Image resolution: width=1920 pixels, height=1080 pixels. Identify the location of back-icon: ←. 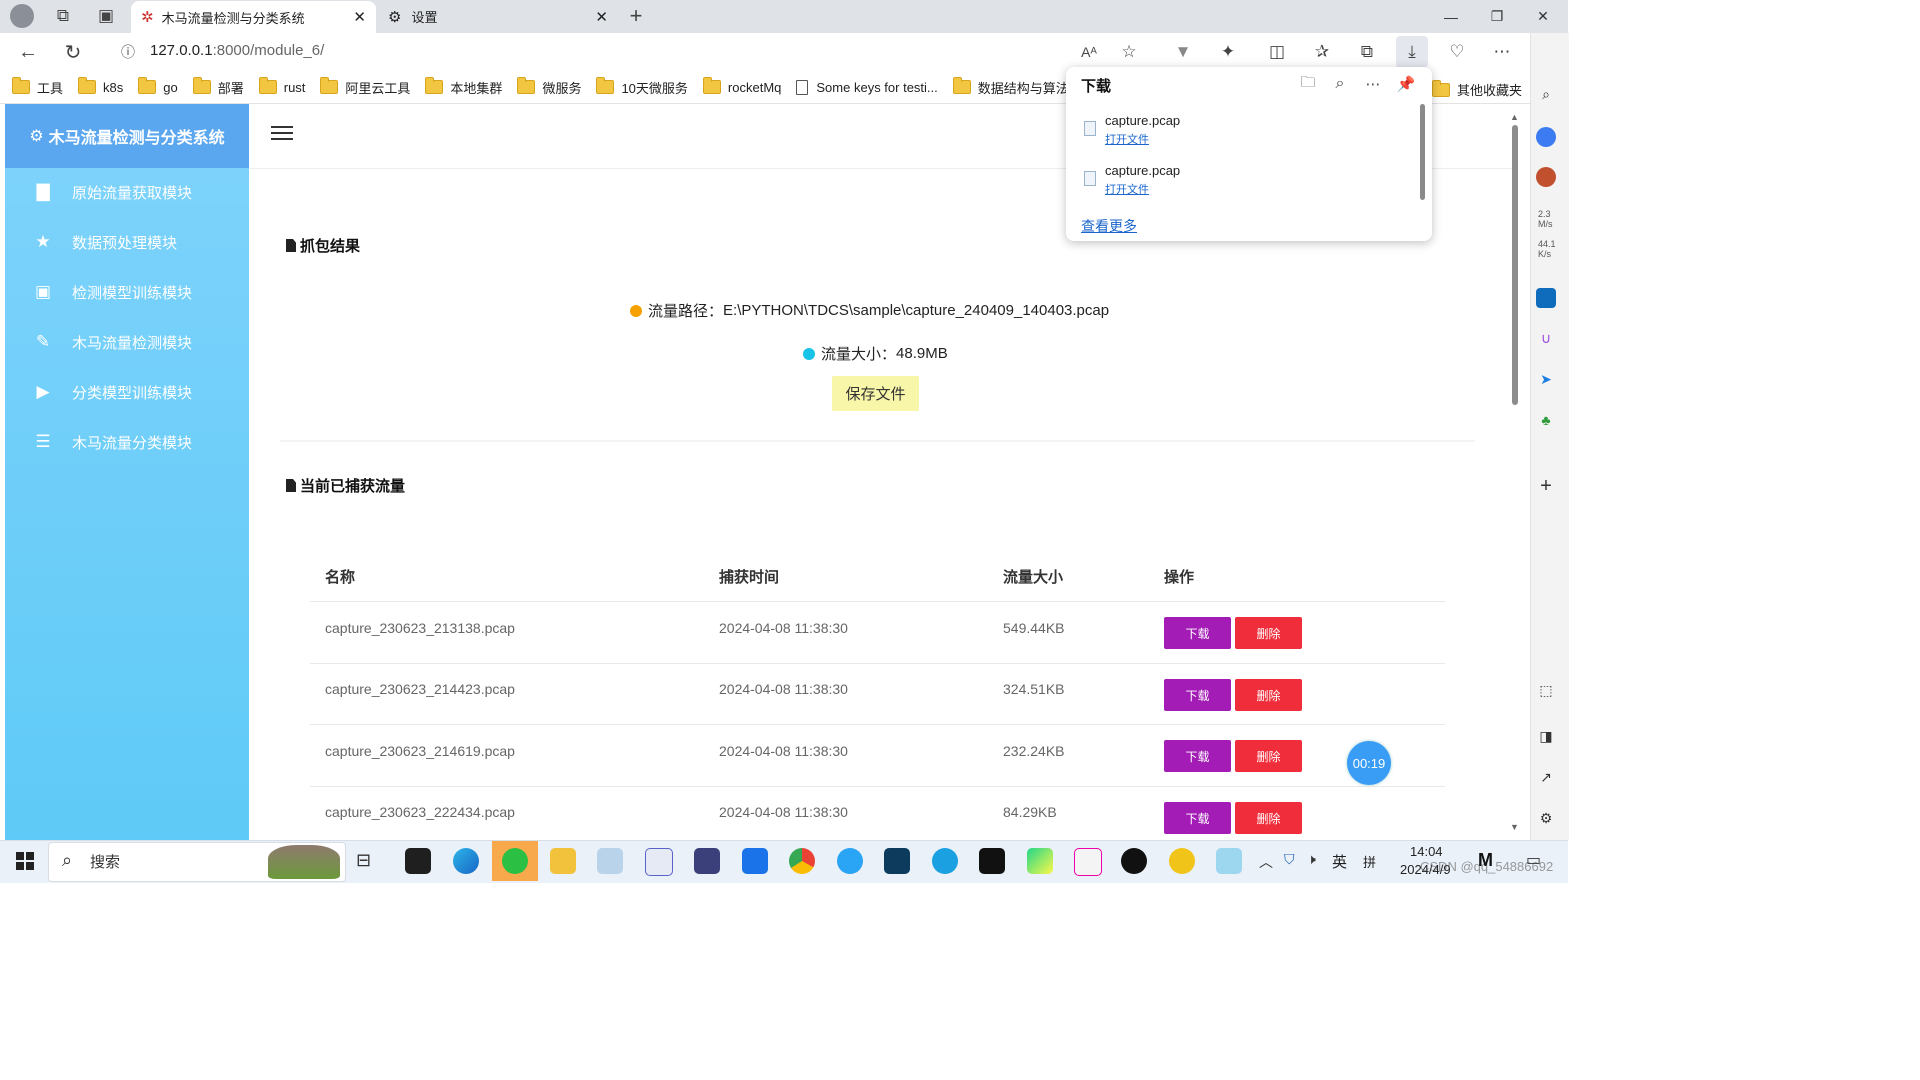
(28, 52).